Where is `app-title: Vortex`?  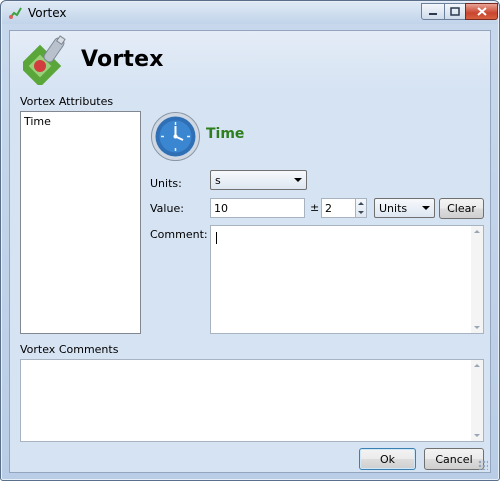 app-title: Vortex is located at coordinates (122, 59).